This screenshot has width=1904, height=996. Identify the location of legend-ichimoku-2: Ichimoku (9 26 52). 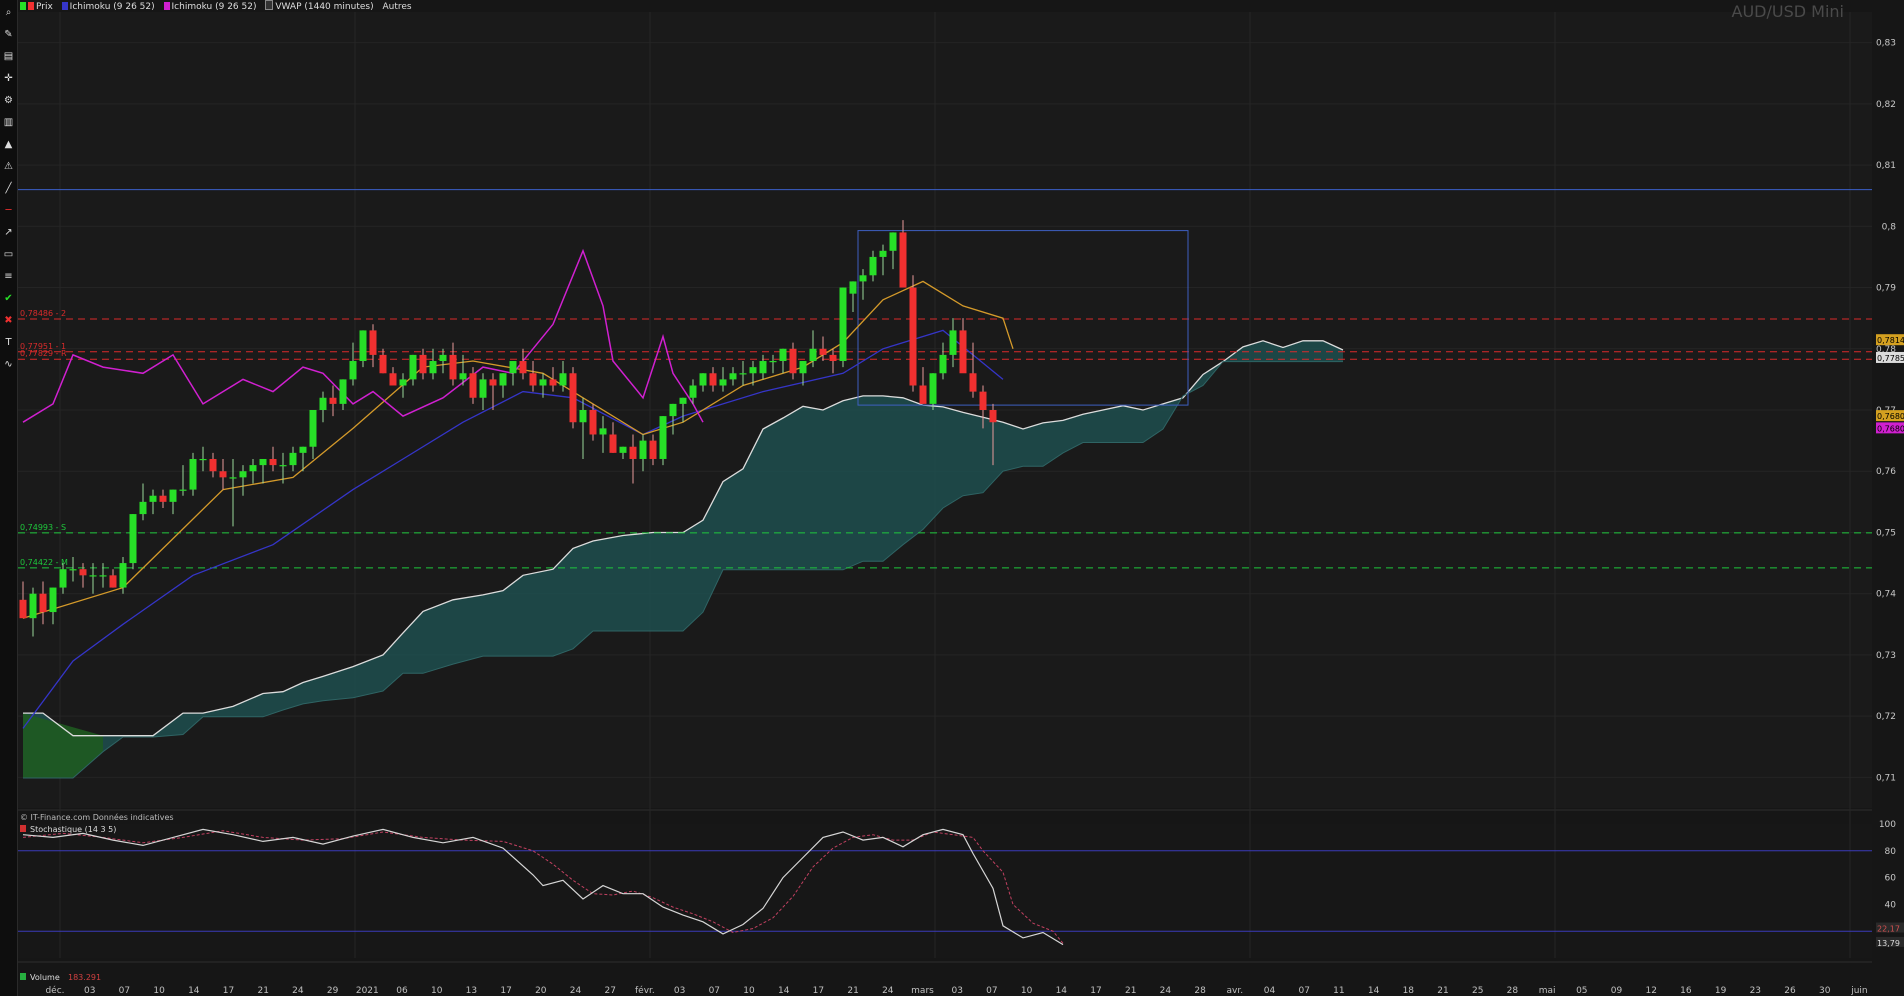
(209, 7).